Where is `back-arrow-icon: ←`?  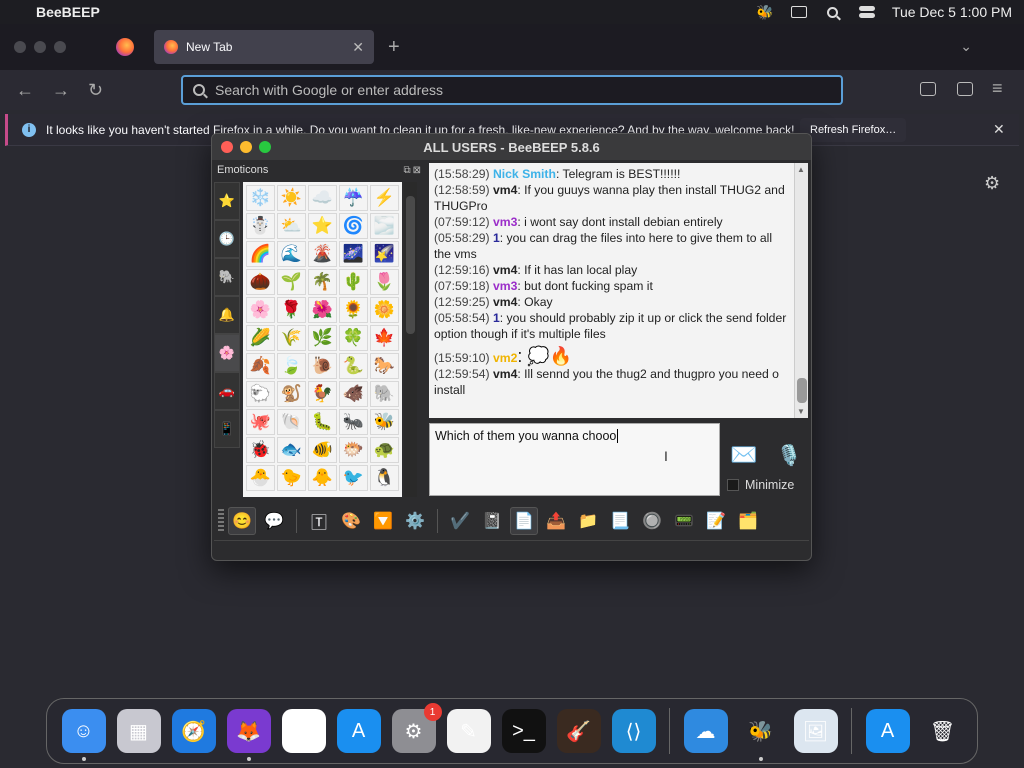
back-arrow-icon: ← is located at coordinates (25, 90).